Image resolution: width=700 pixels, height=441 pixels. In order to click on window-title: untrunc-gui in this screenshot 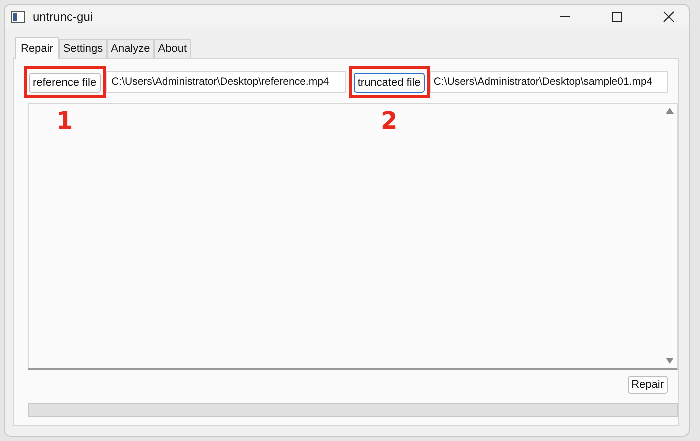, I will do `click(63, 17)`.